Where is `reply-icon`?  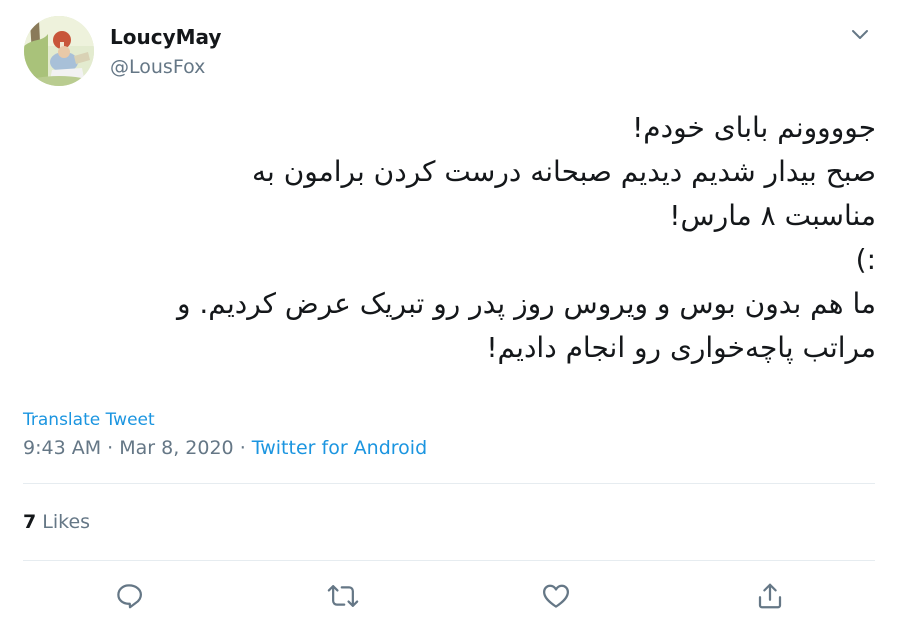 reply-icon is located at coordinates (129, 596).